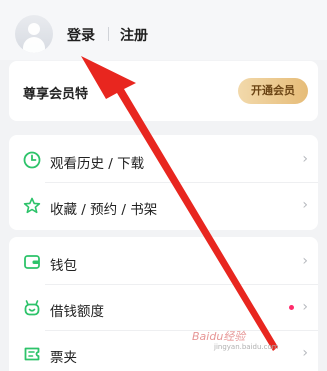 The height and width of the screenshot is (371, 327). Describe the element at coordinates (104, 210) in the screenshot. I see `menu-item-label: 收藏 / 预约 / 书架` at that location.